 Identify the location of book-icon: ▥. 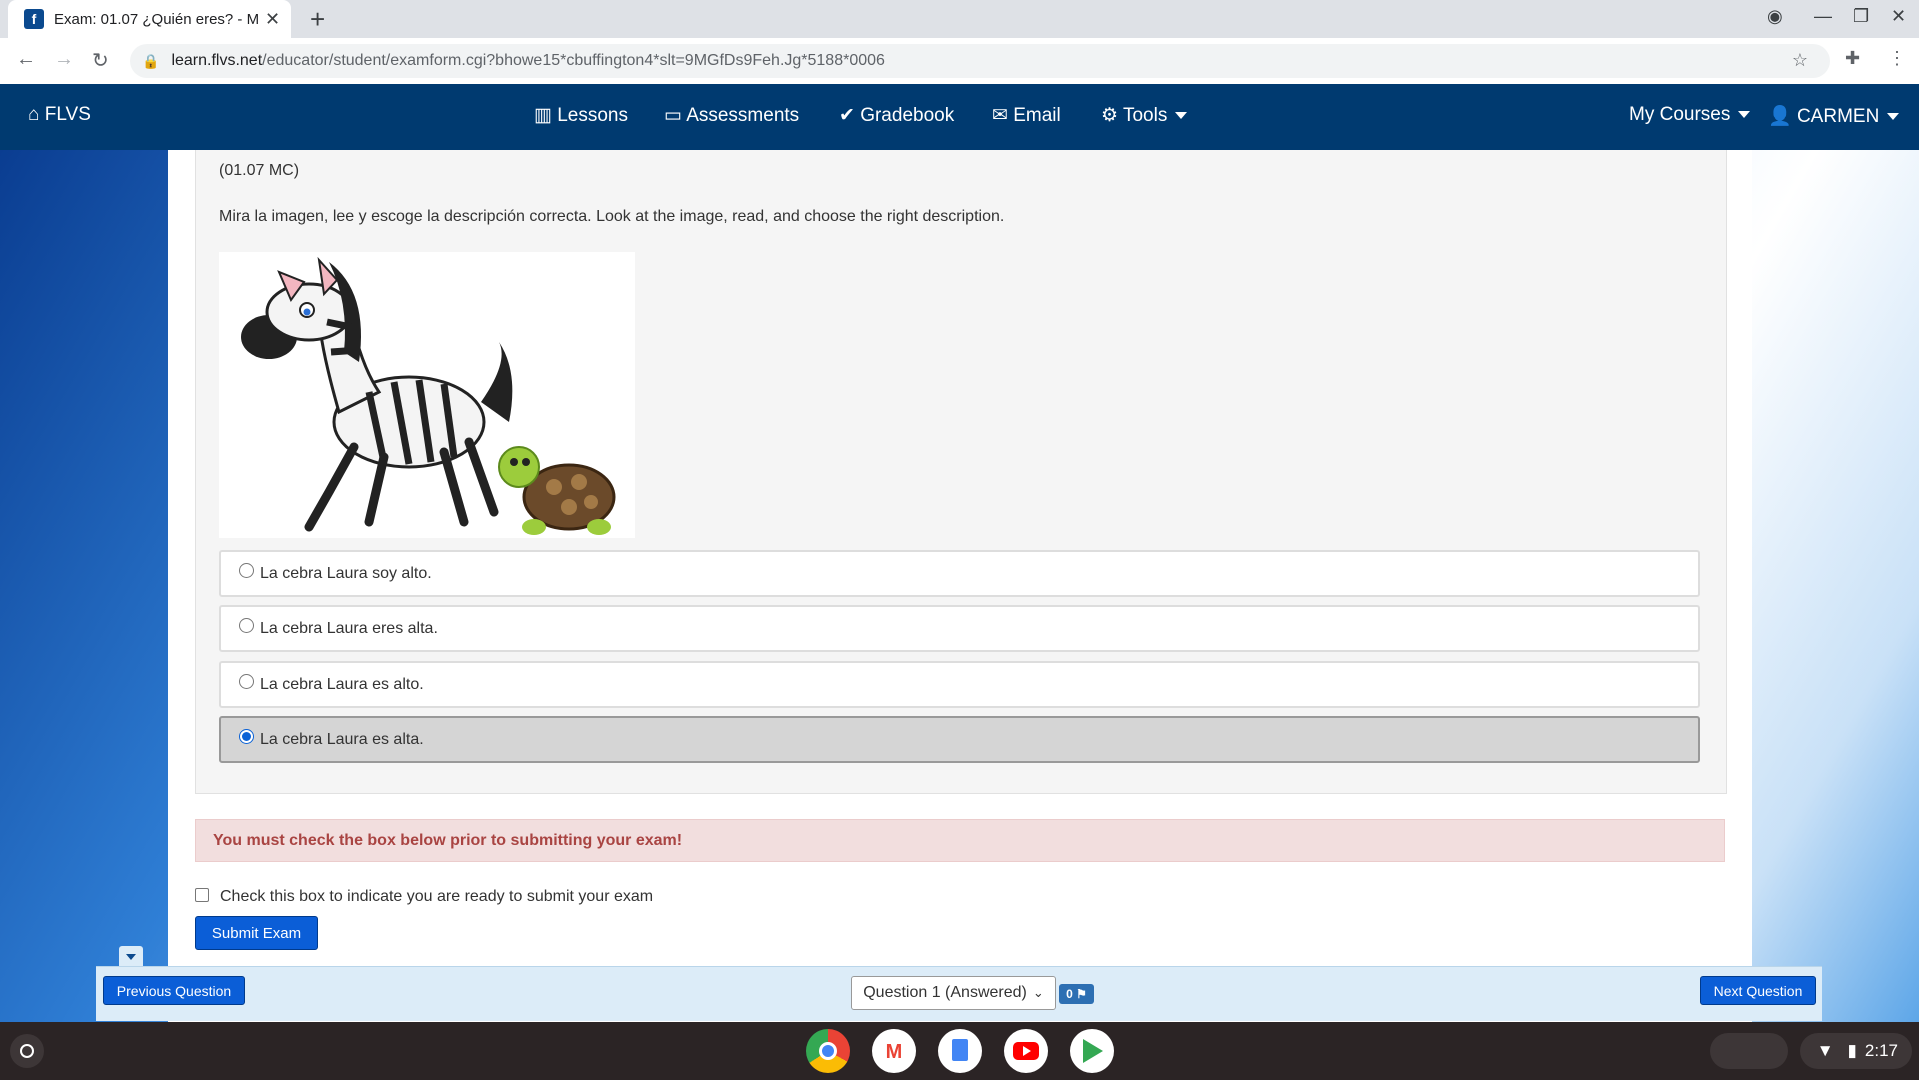
(543, 115).